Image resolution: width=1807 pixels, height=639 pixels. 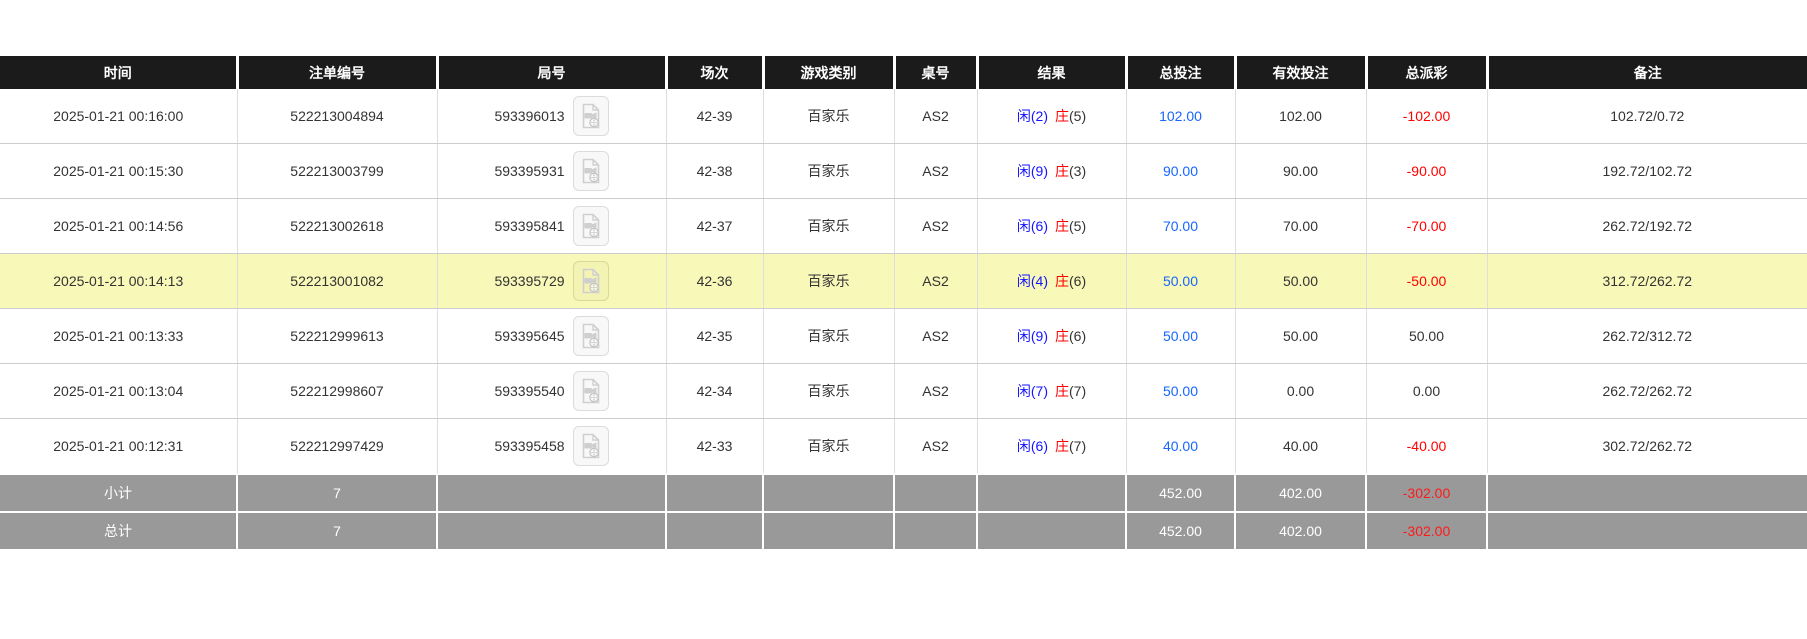 I want to click on cell-session: 42-34, so click(x=715, y=391).